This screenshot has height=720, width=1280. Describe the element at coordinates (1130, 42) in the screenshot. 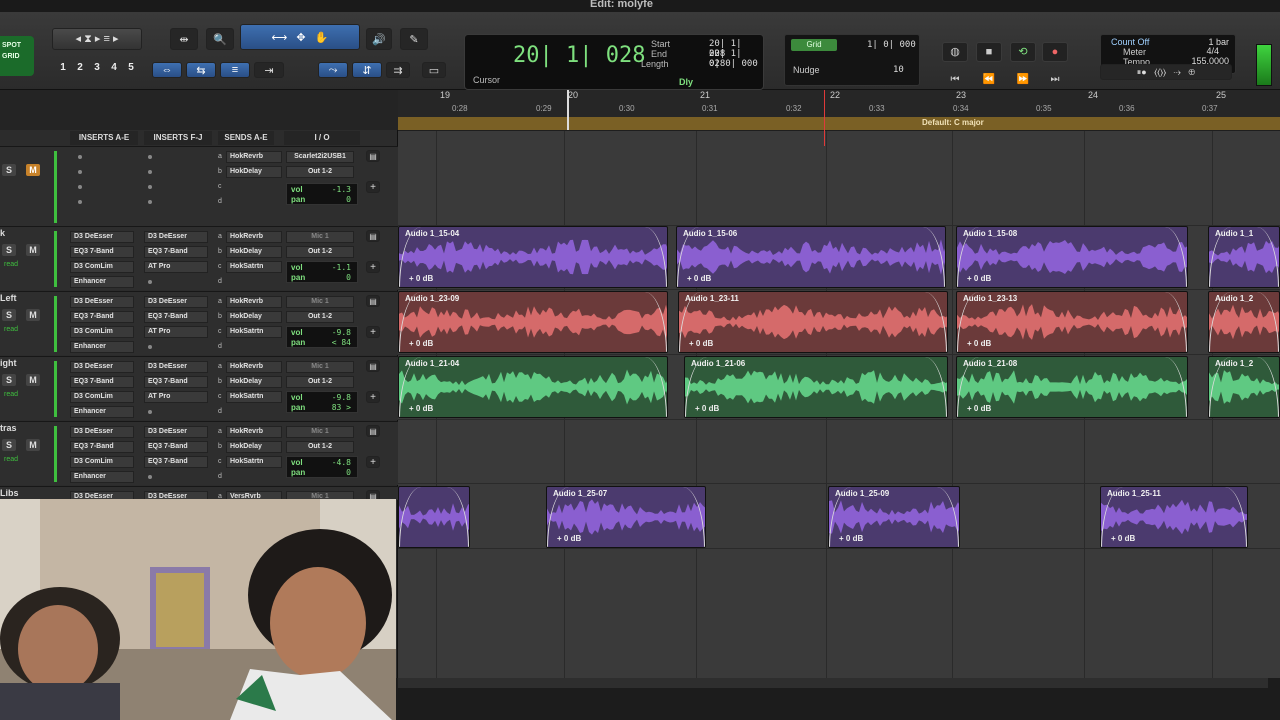

I see `count-off-label: Count Off` at that location.